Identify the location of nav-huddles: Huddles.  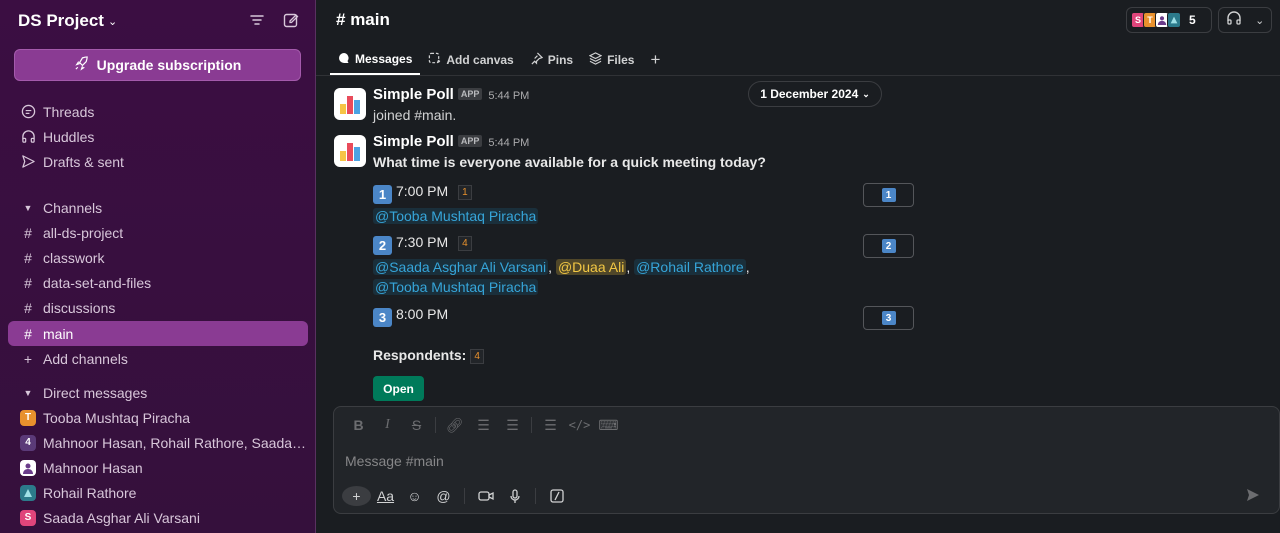
(158, 136).